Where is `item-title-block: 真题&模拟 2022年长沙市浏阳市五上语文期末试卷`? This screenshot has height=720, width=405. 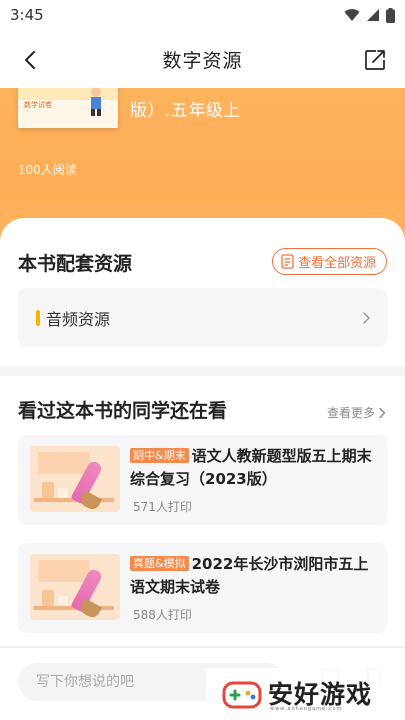 item-title-block: 真题&模拟 2022年长沙市浏阳市五上语文期末试卷 is located at coordinates (254, 576).